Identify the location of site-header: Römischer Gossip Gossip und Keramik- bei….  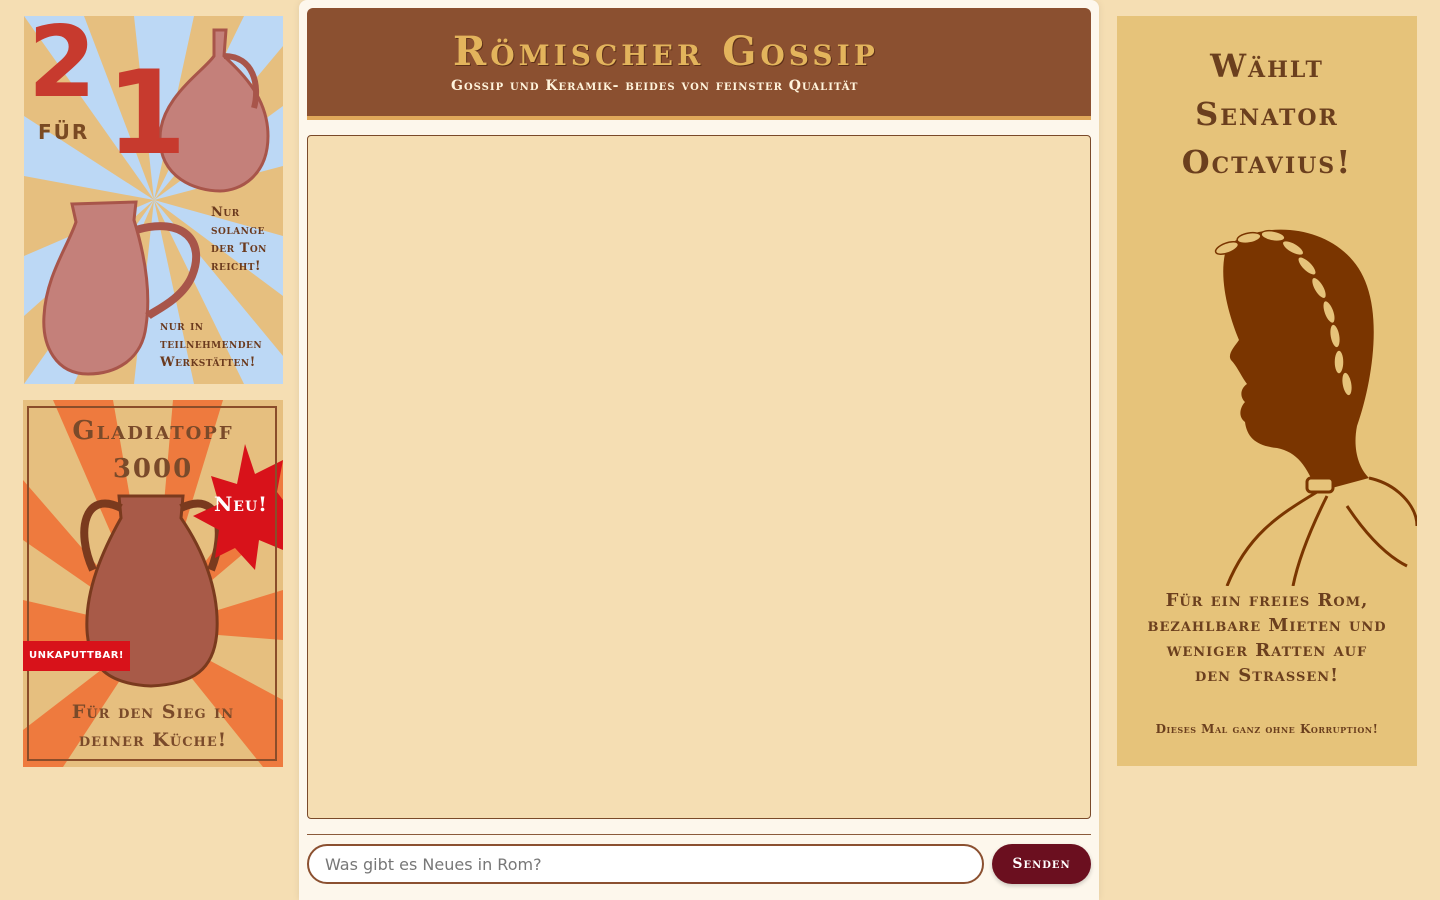
(699, 64).